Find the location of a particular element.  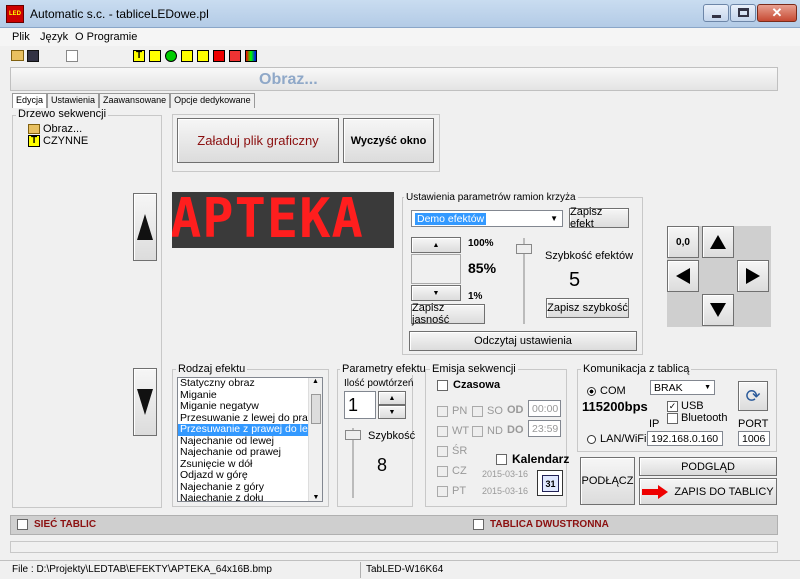

maximize-button is located at coordinates (743, 13).